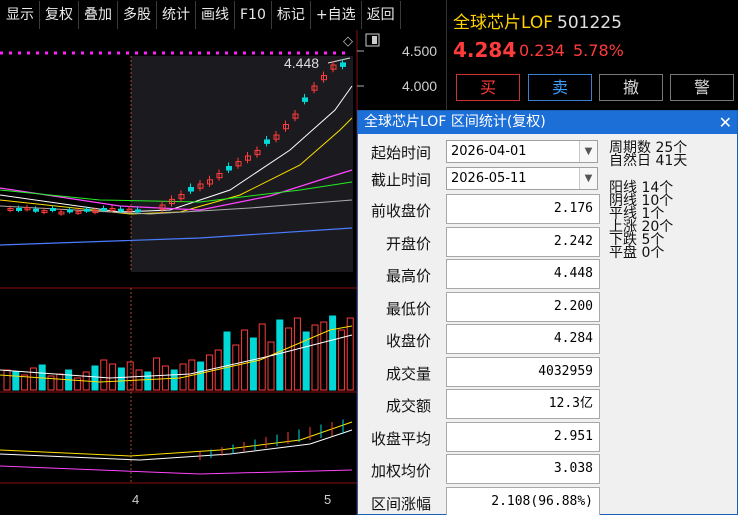 This screenshot has height=515, width=738. What do you see at coordinates (523, 306) in the screenshot?
I see `stat-value-field: 2.200` at bounding box center [523, 306].